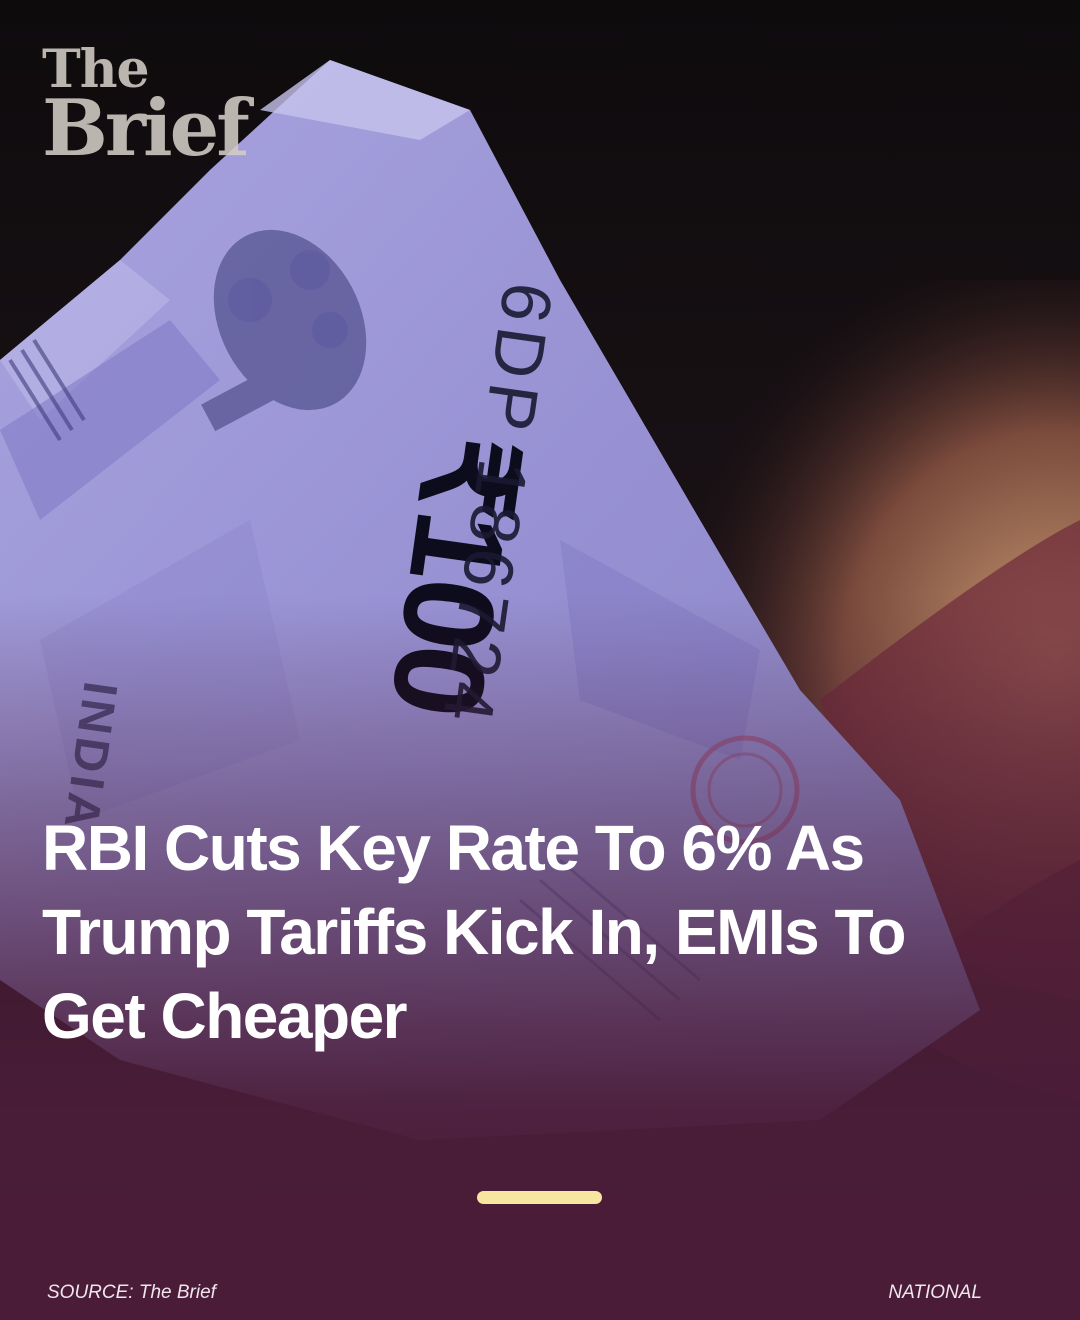 The width and height of the screenshot is (1080, 1320). I want to click on page-indicator, so click(539, 1197).